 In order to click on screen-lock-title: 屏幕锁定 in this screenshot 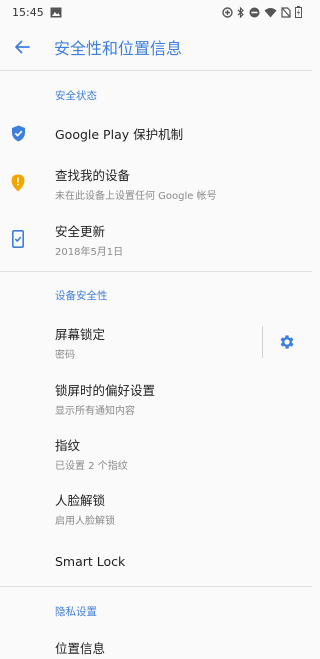, I will do `click(80, 334)`.